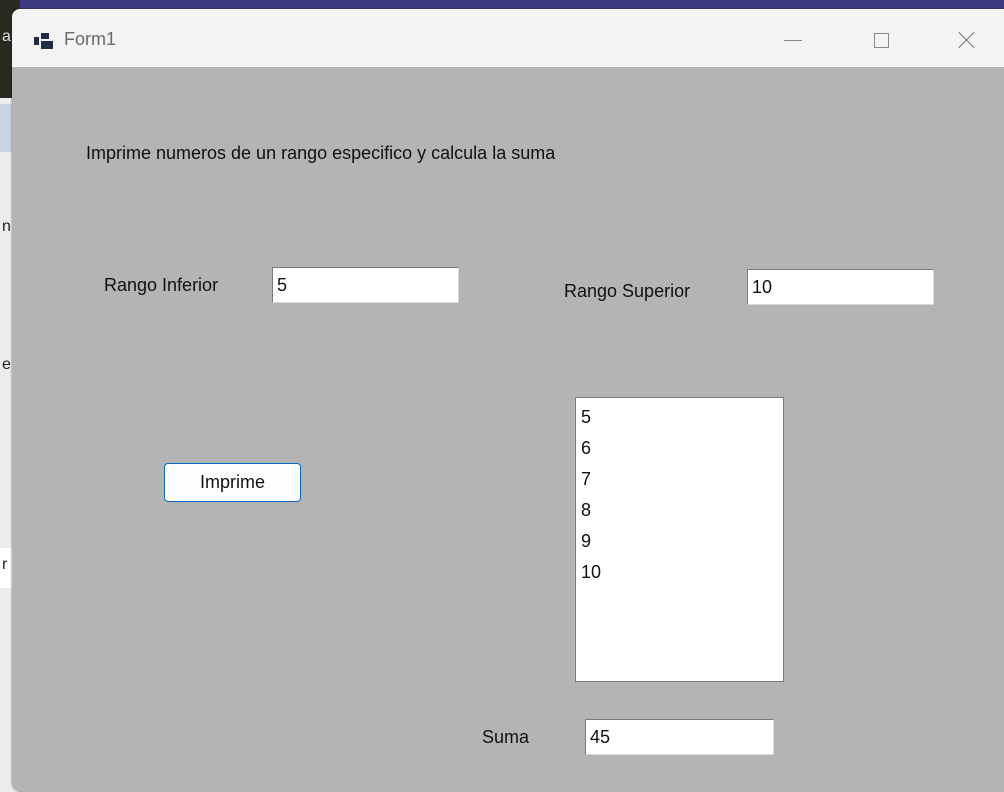 This screenshot has width=1004, height=792. Describe the element at coordinates (90, 39) in the screenshot. I see `window-title: Form1` at that location.